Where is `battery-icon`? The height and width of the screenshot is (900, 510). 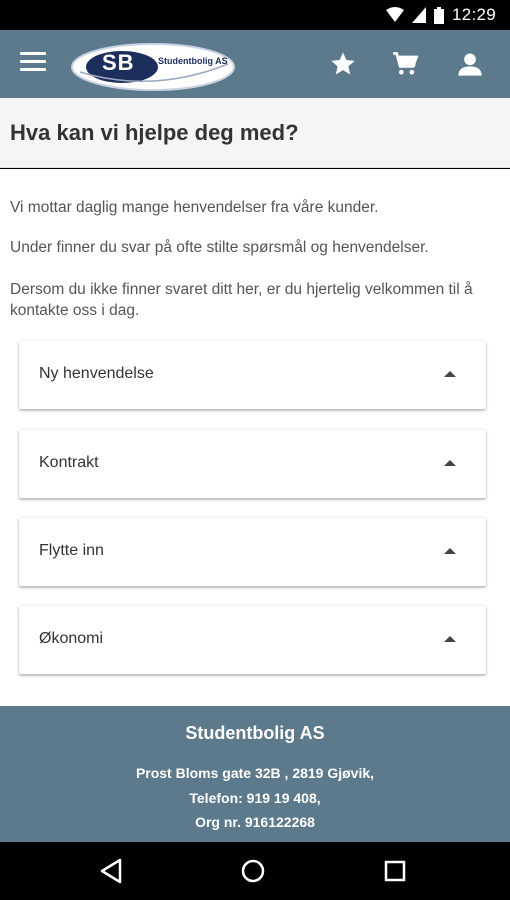
battery-icon is located at coordinates (438, 15).